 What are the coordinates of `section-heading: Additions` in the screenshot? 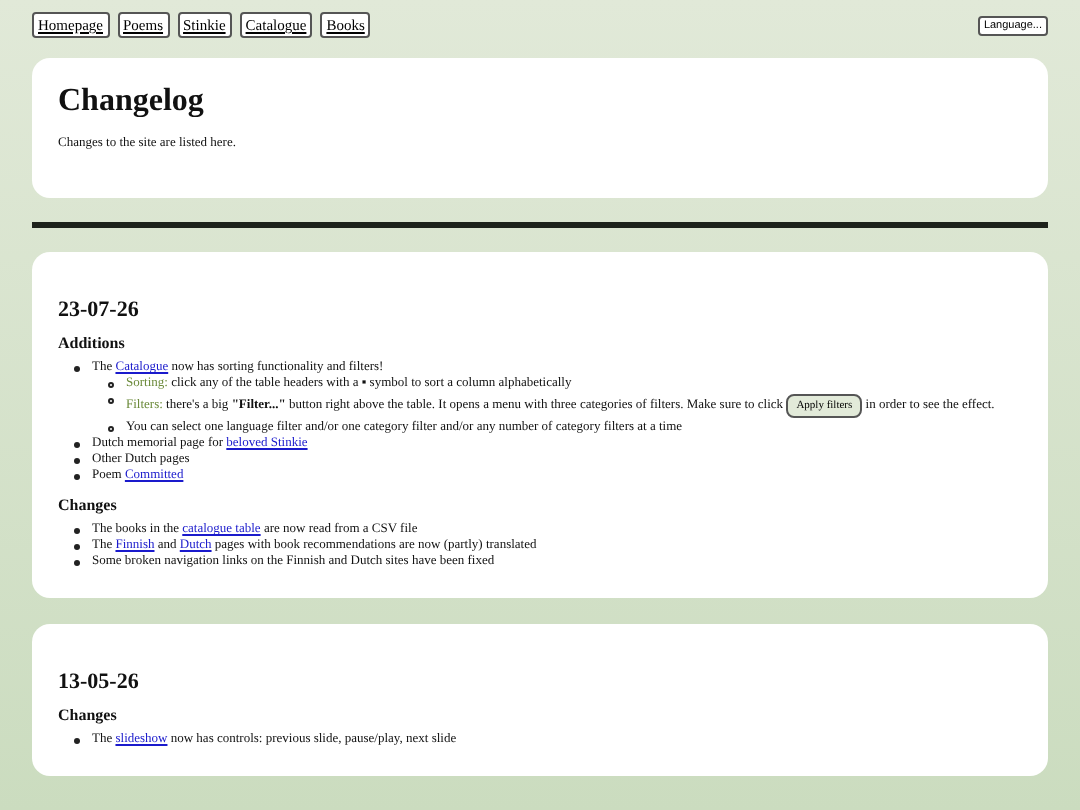 It's located at (92, 343).